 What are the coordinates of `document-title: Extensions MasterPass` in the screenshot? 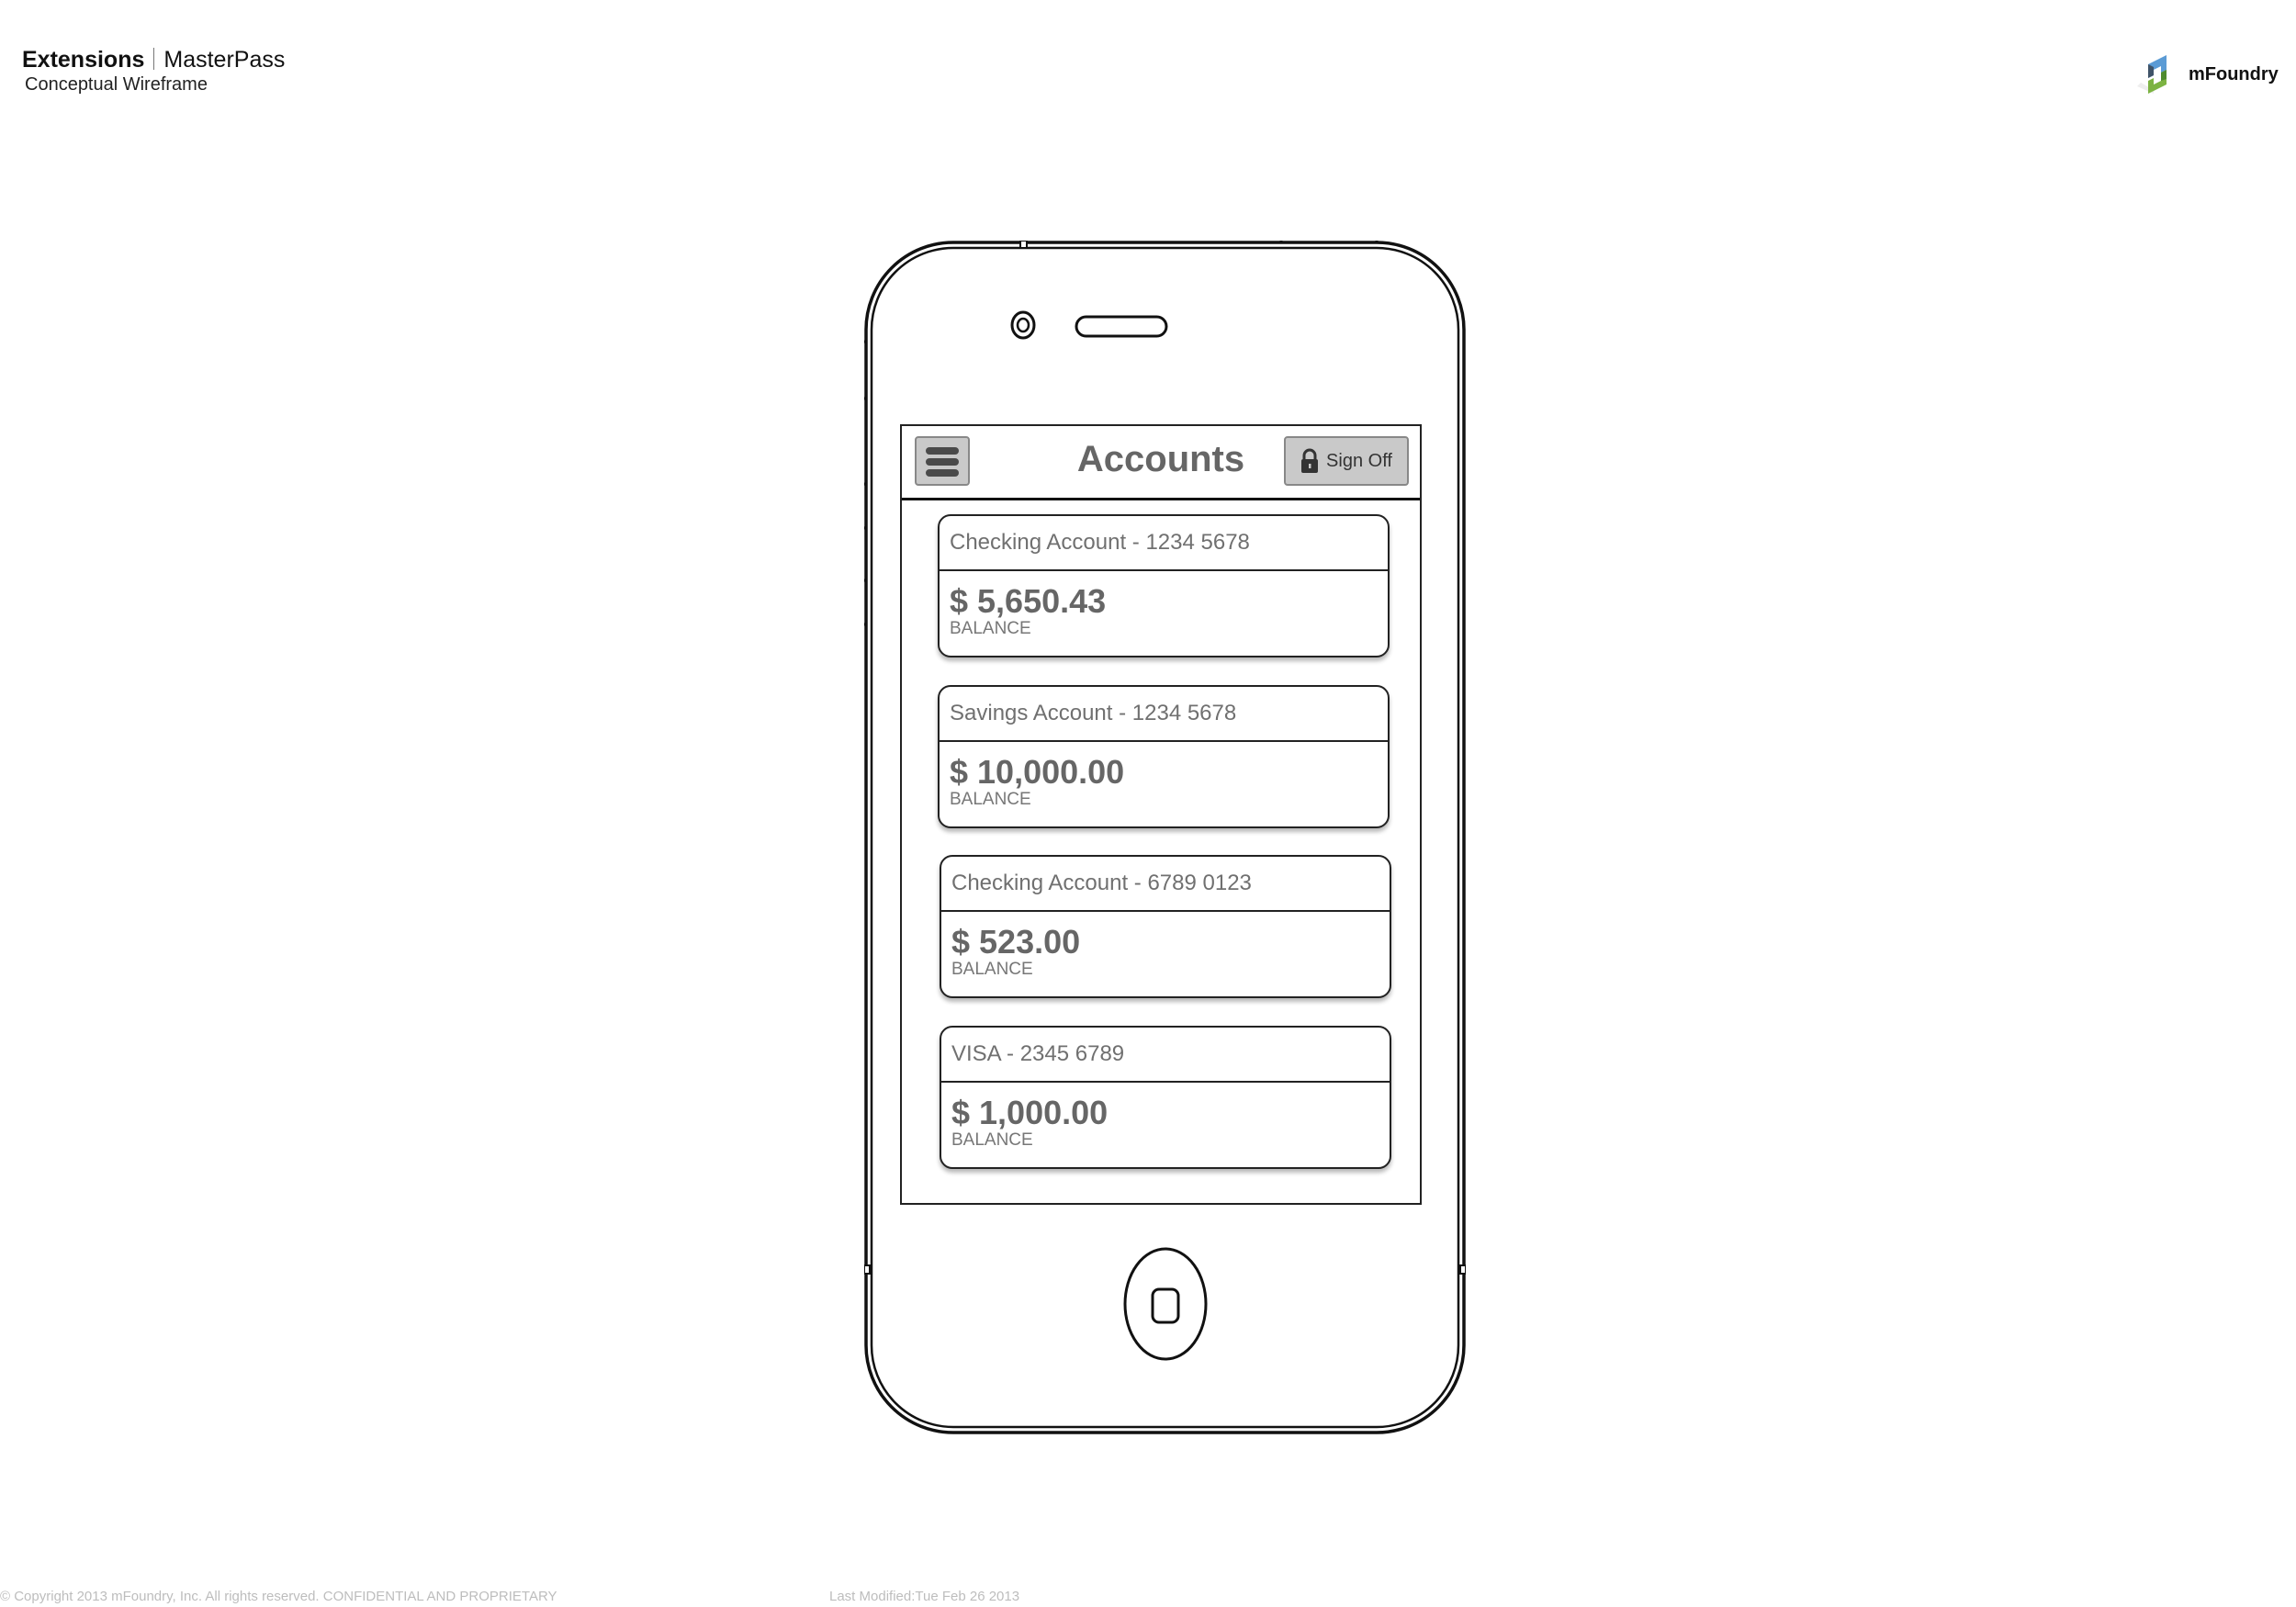 It's located at (153, 59).